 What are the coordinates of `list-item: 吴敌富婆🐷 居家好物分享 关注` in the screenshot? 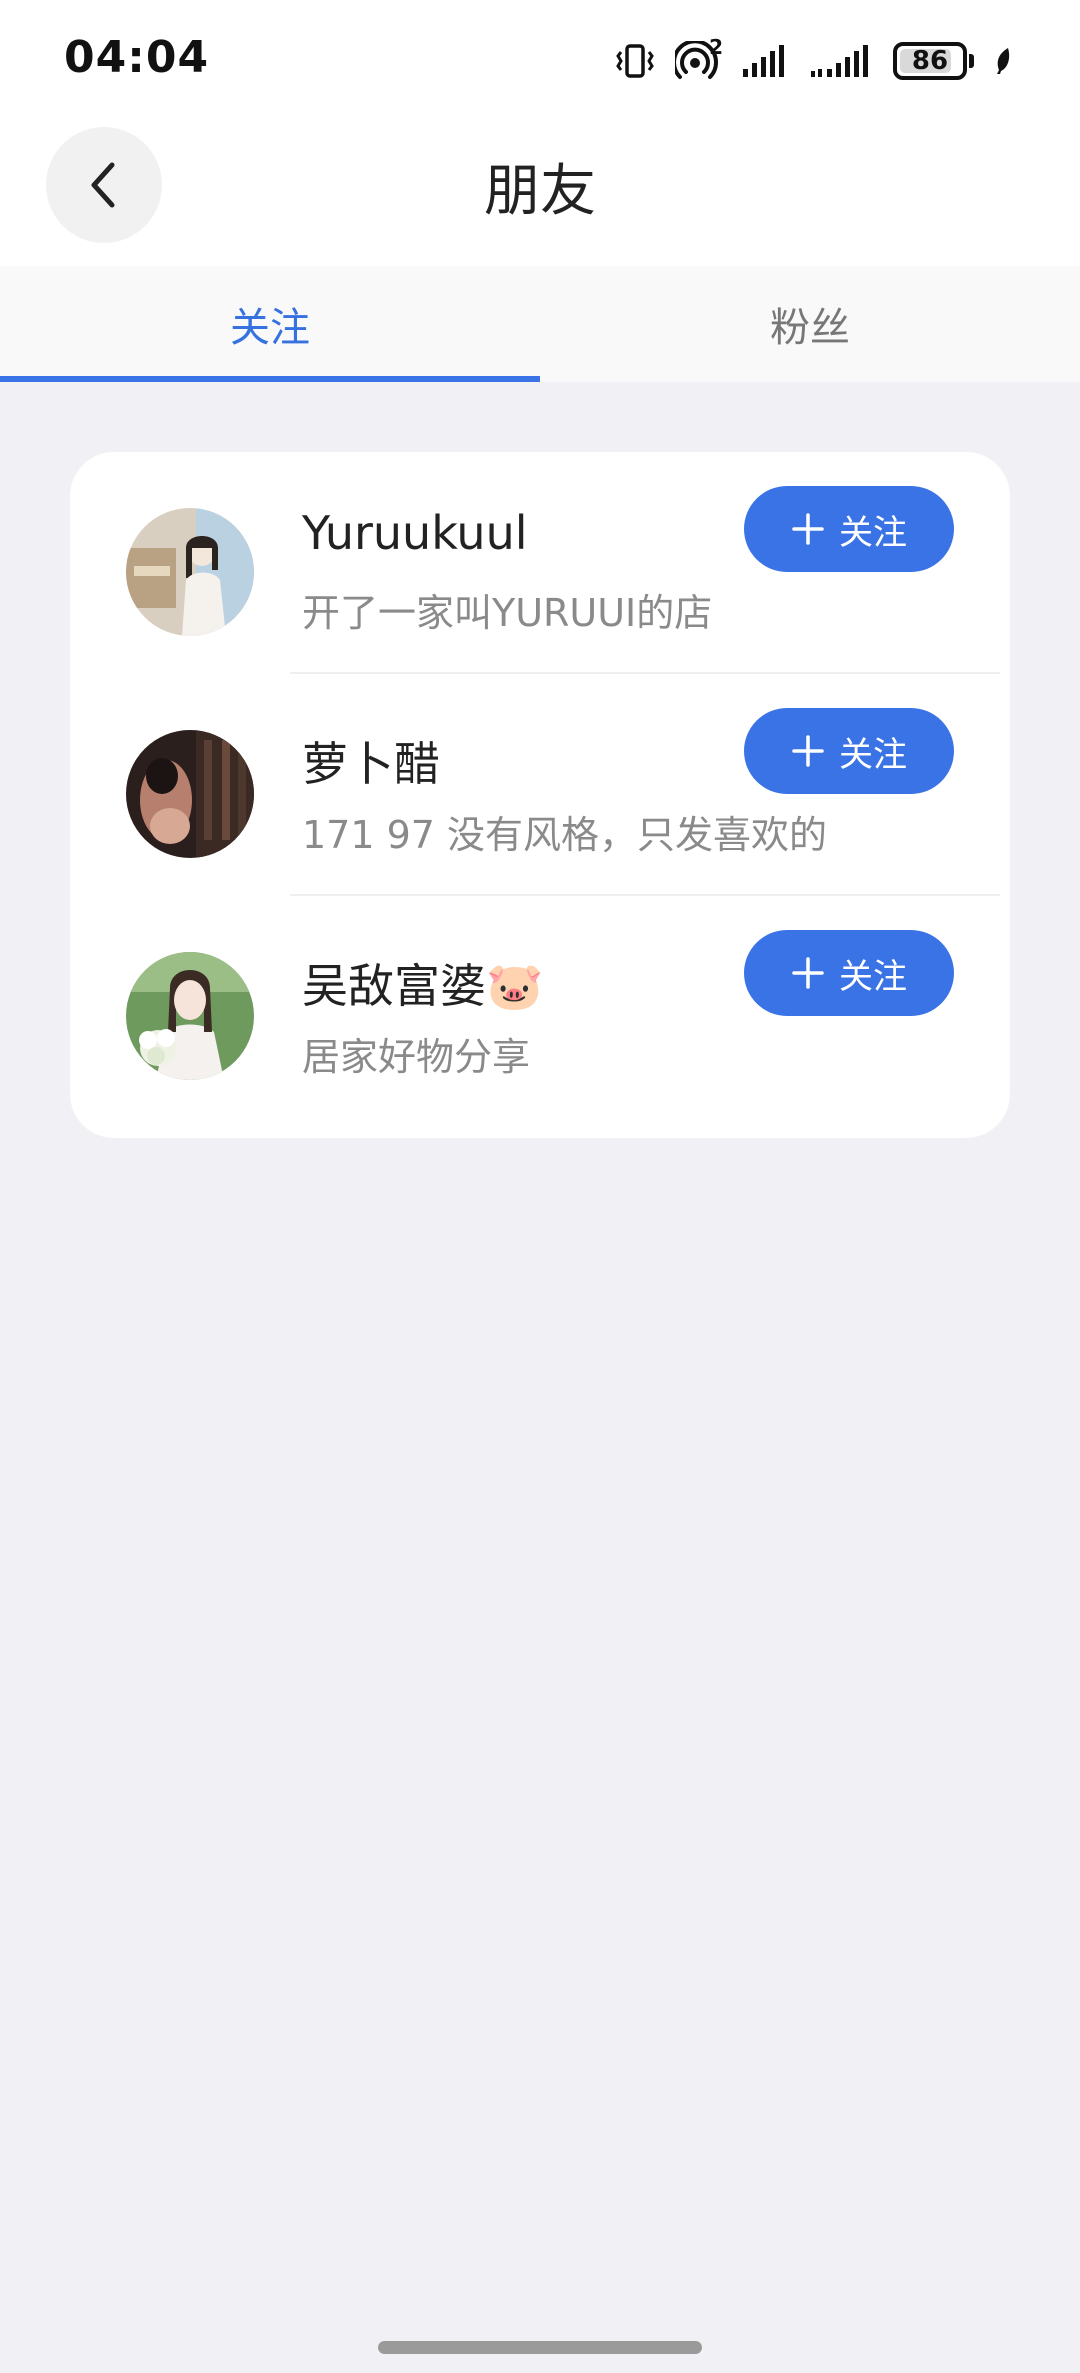 It's located at (540, 1007).